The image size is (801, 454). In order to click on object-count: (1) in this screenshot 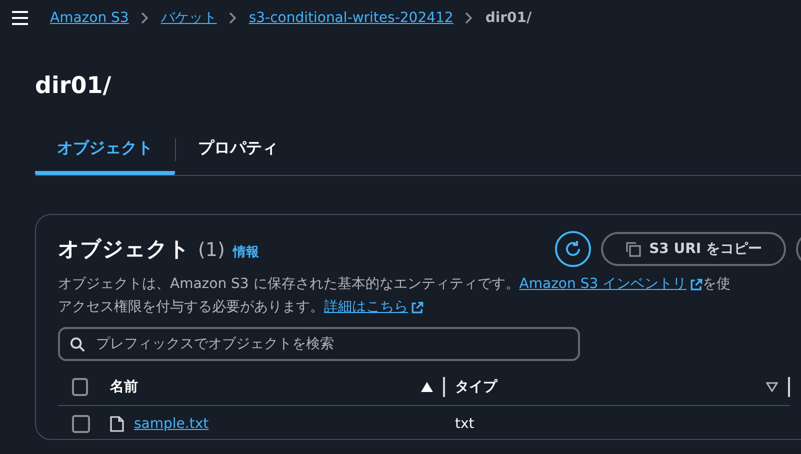, I will do `click(211, 250)`.